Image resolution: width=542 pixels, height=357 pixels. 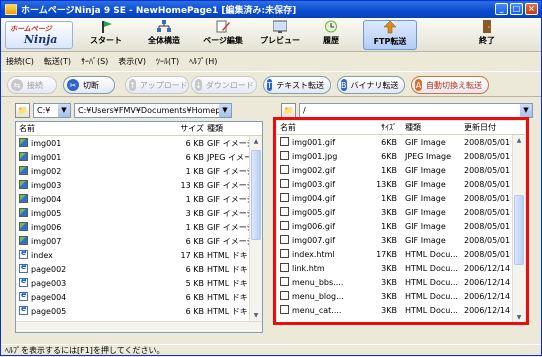 I want to click on remote-col-type: 種類, so click(x=429, y=127).